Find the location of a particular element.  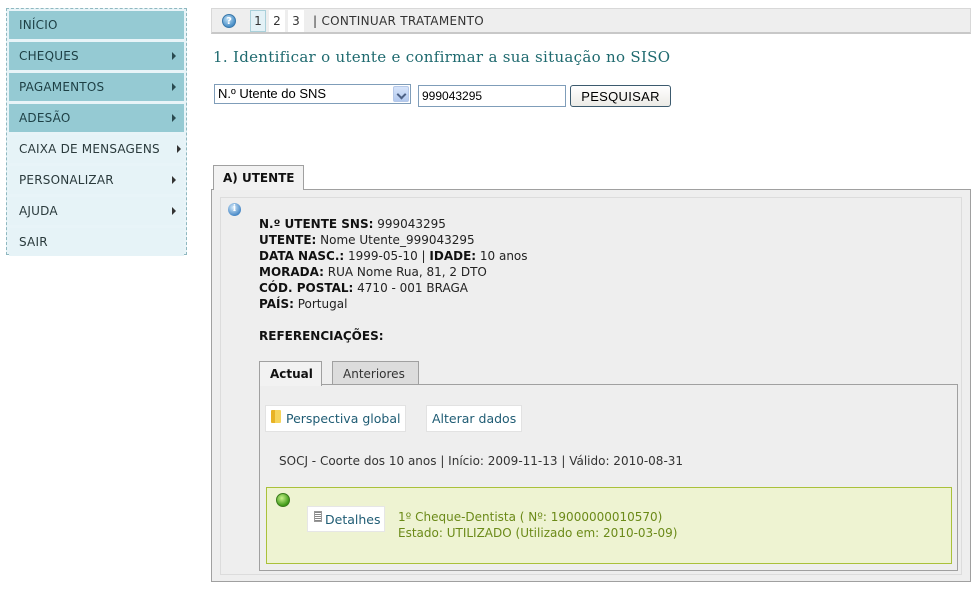

sidebar-item-label: ADESÃO is located at coordinates (45, 118).